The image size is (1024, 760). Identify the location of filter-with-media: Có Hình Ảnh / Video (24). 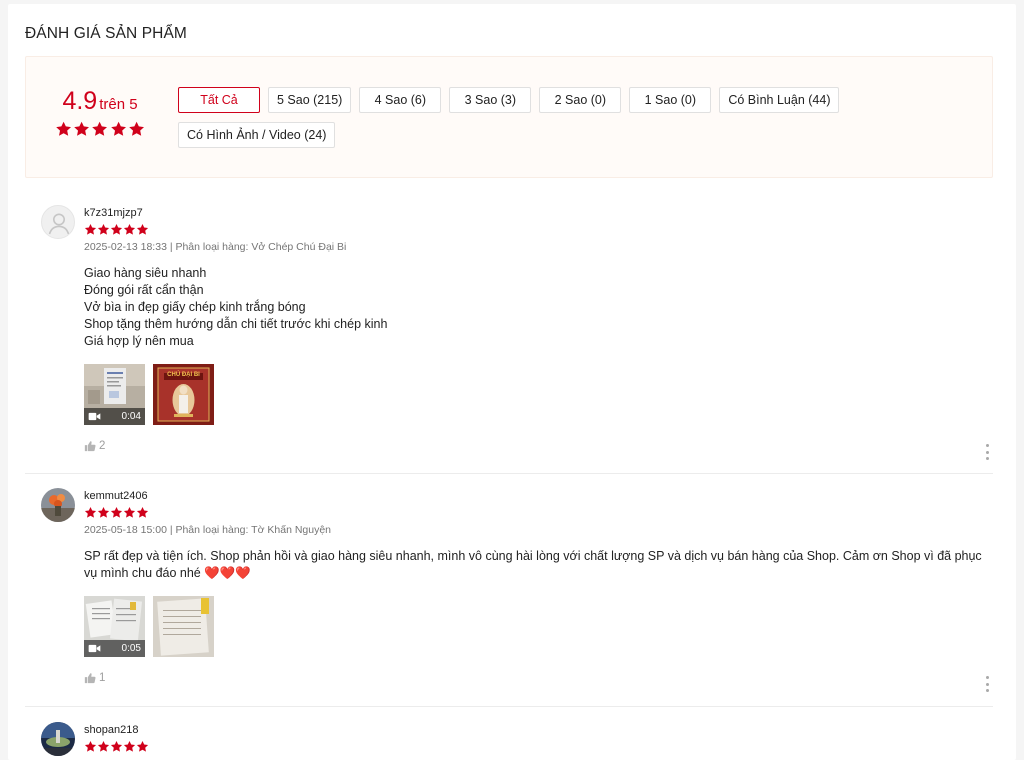
(257, 135).